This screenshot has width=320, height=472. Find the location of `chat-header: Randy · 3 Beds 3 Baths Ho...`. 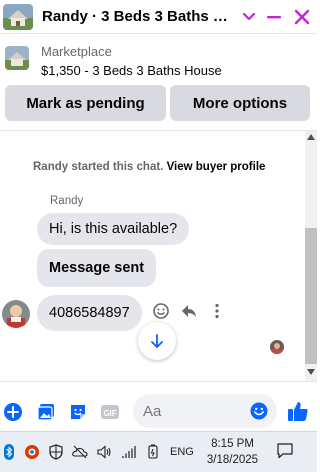

chat-header: Randy · 3 Beds 3 Baths Ho... is located at coordinates (158, 17).